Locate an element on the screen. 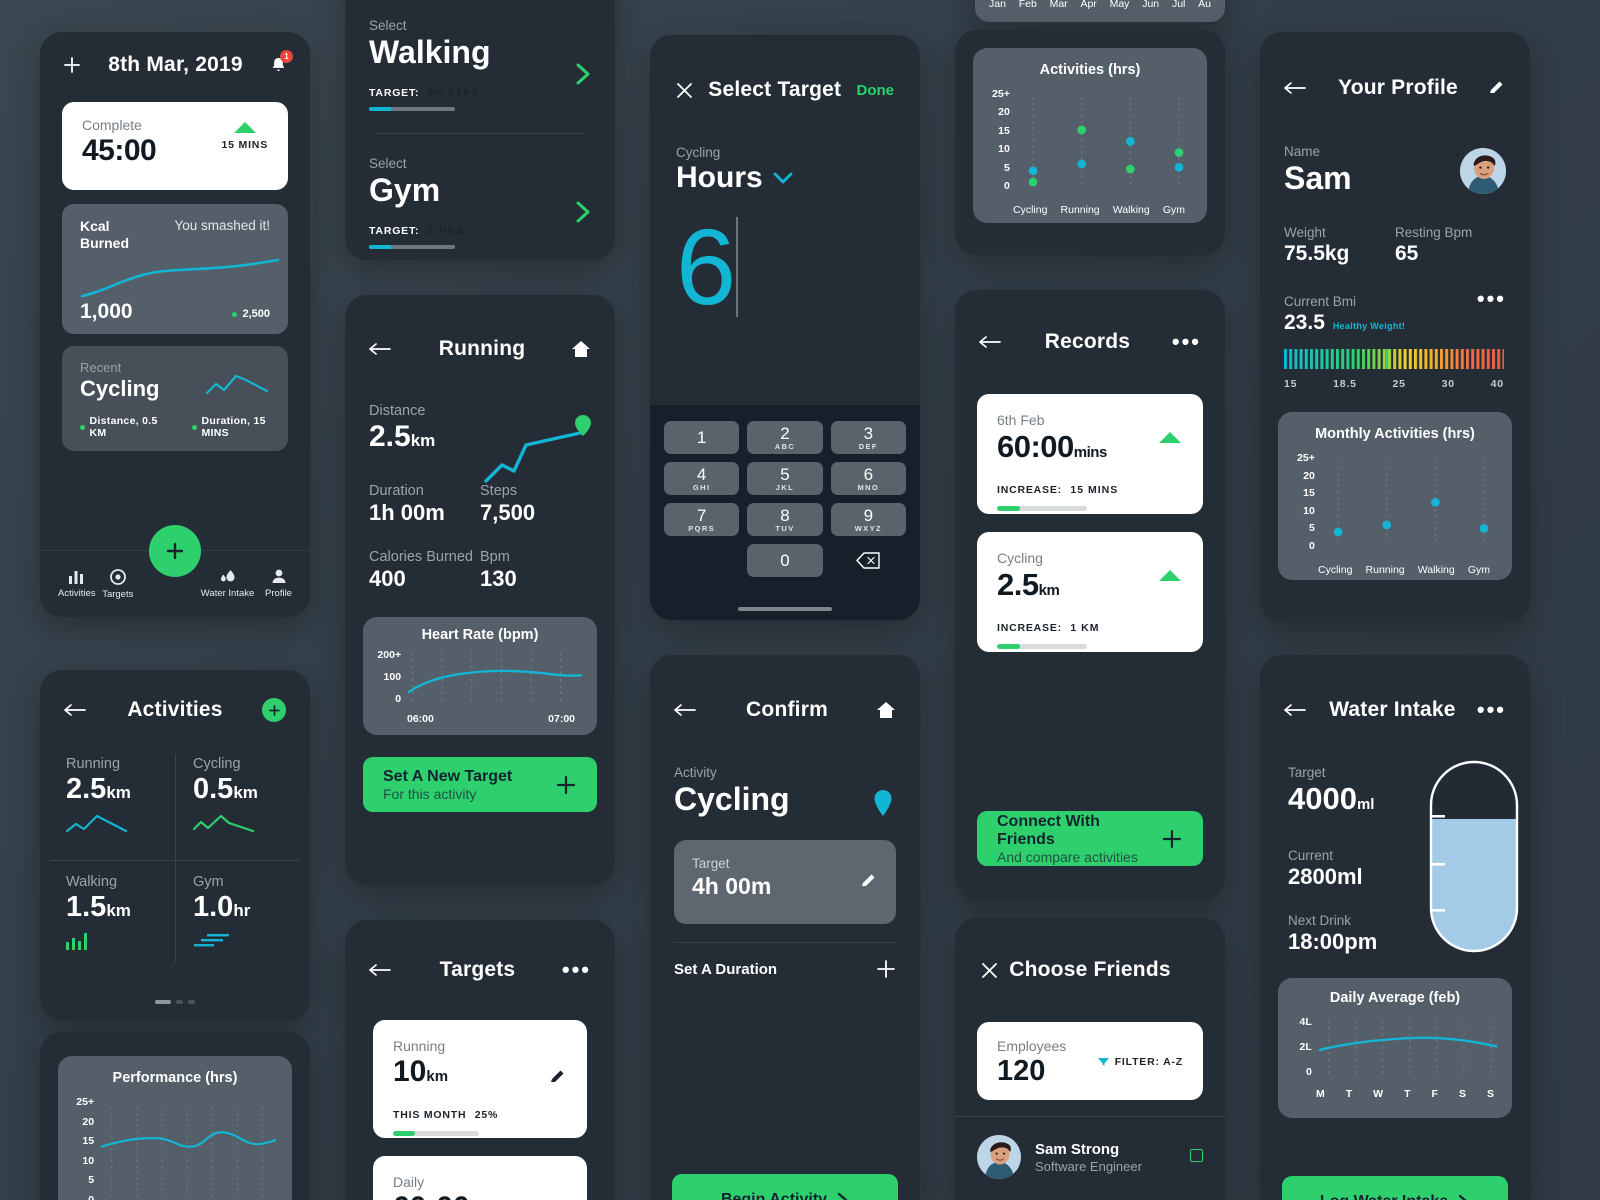  complete-card: Complete 45:00 15 MINS is located at coordinates (175, 146).